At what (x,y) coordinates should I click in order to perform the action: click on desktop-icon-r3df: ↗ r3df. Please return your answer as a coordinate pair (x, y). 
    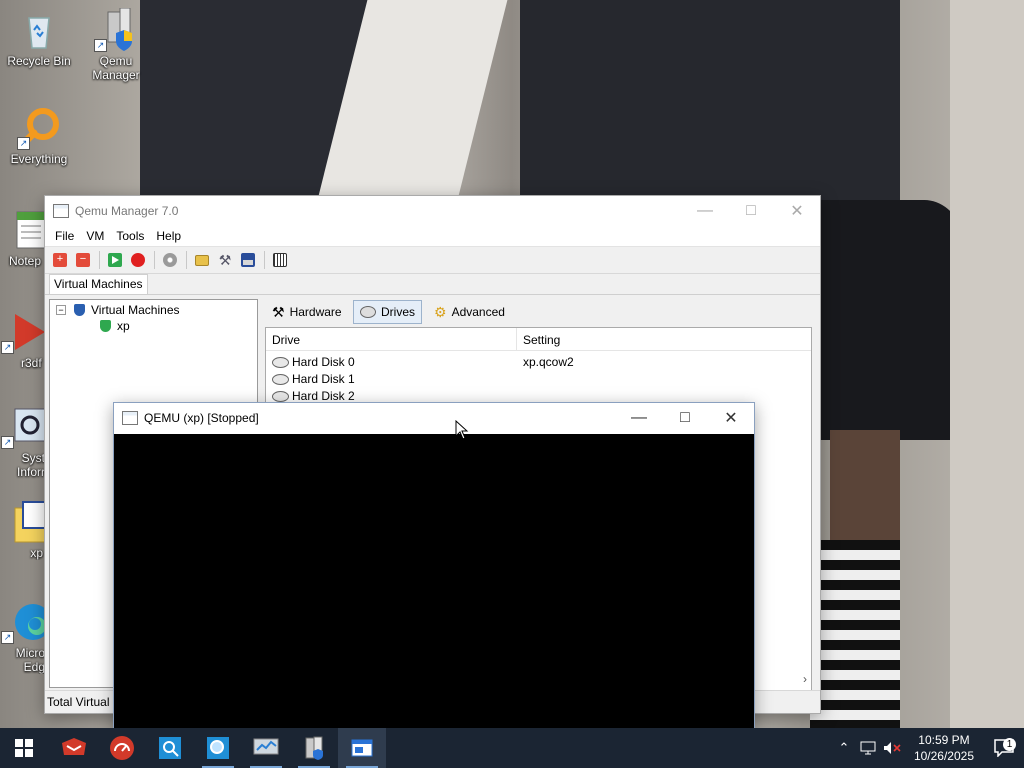
    Looking at the image, I should click on (23, 340).